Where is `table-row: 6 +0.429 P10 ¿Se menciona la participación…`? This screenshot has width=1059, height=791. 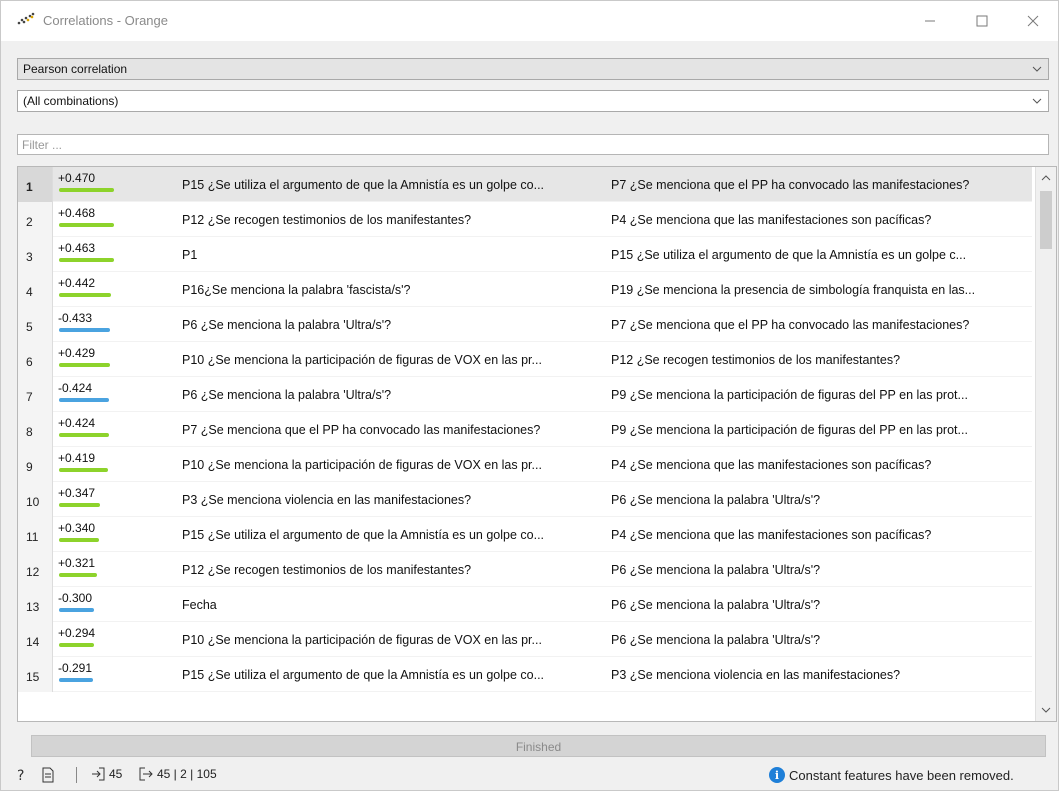 table-row: 6 +0.429 P10 ¿Se menciona la participación… is located at coordinates (525, 359).